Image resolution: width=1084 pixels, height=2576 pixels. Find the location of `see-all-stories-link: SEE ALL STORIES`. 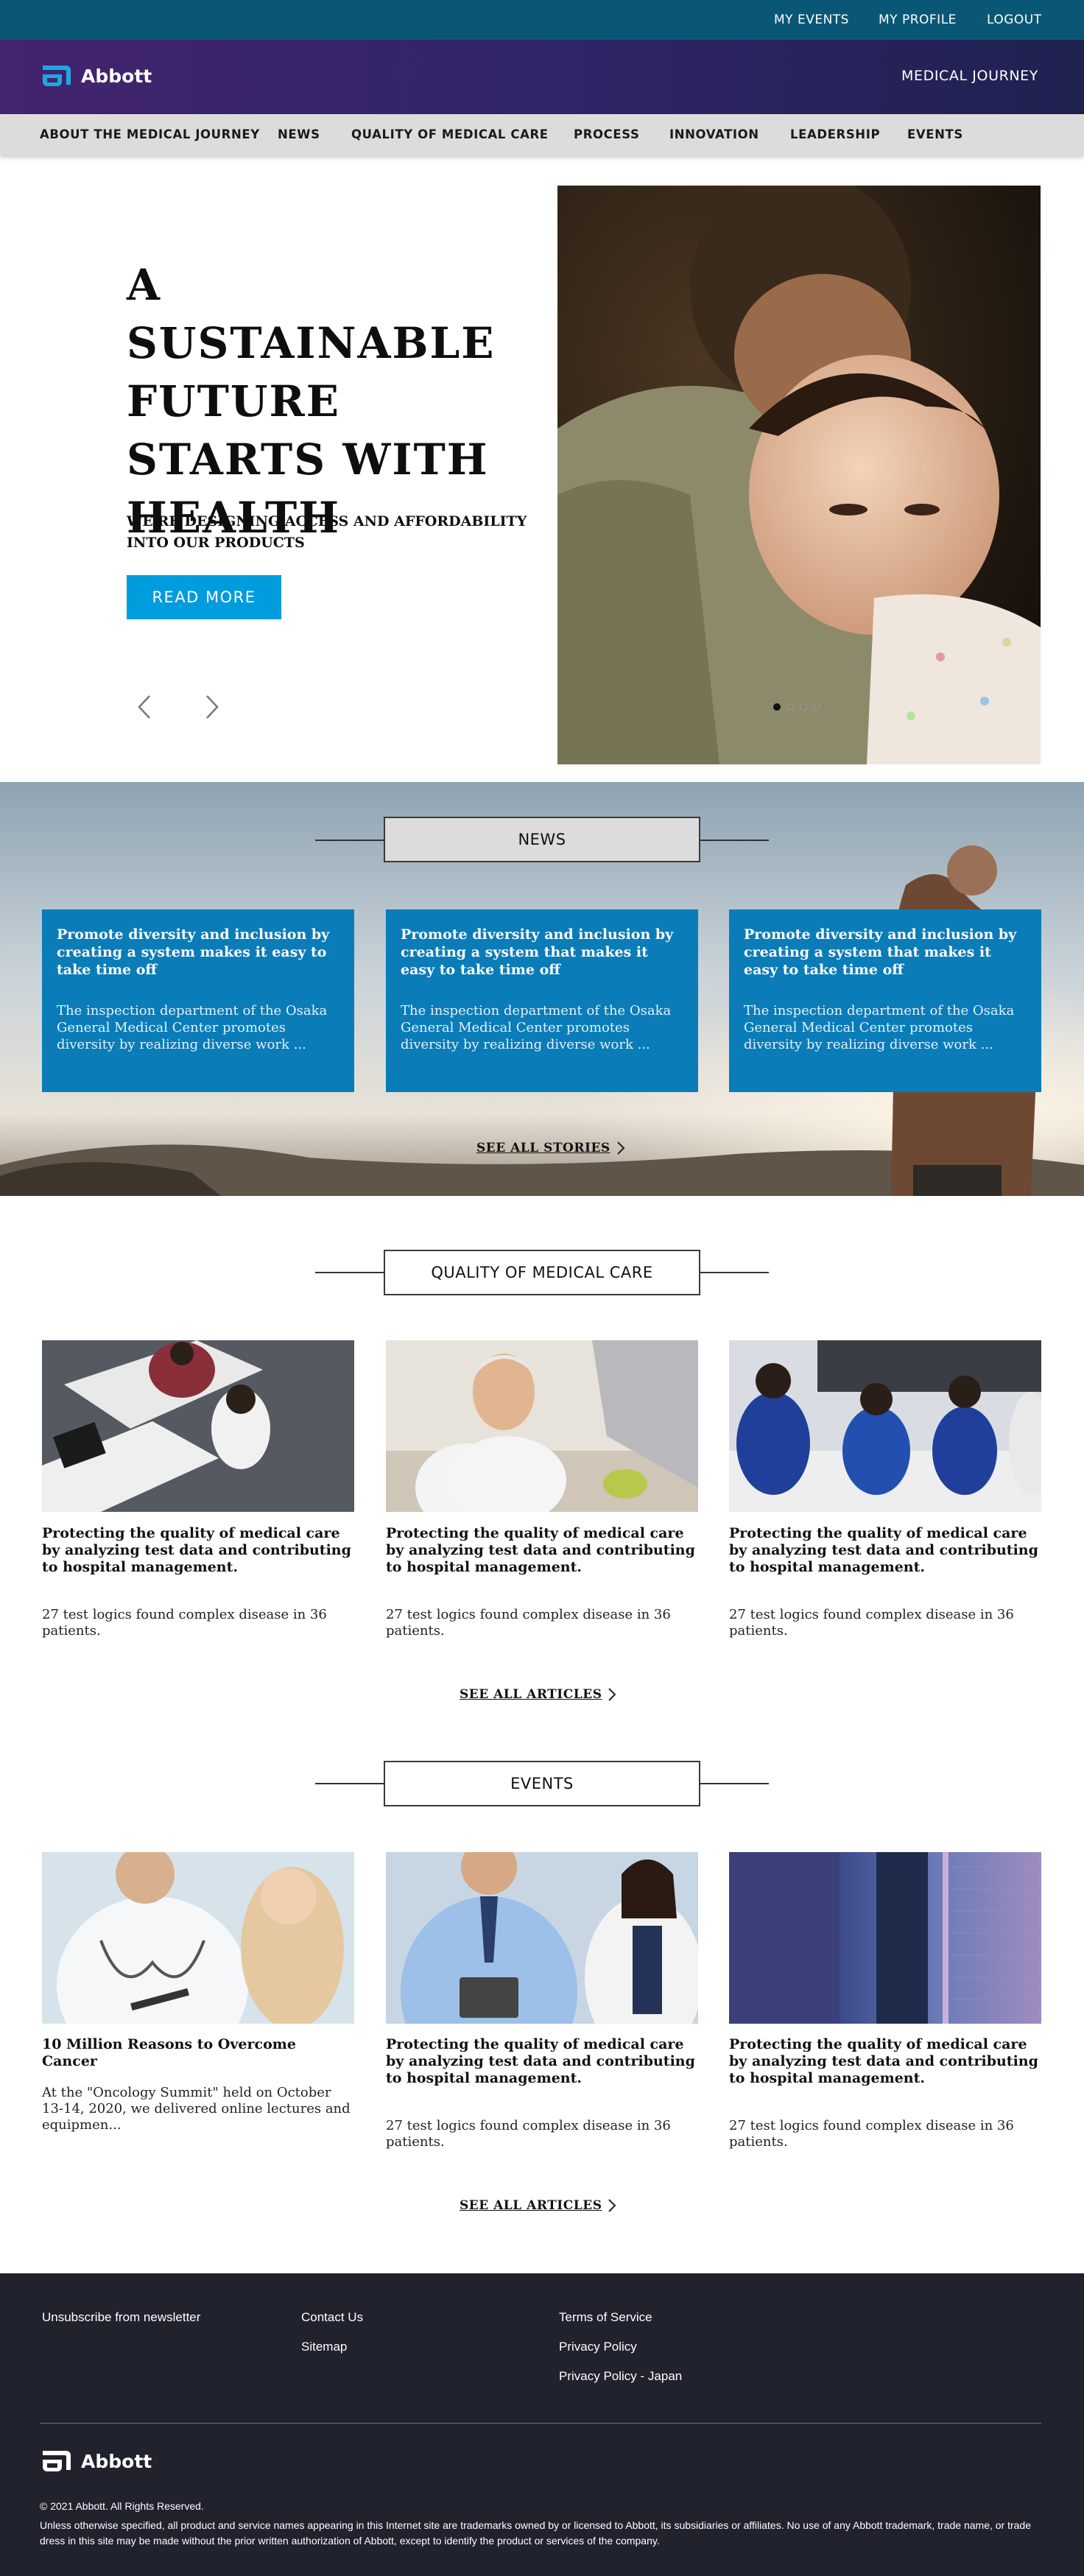

see-all-stories-link: SEE ALL STORIES is located at coordinates (550, 1148).